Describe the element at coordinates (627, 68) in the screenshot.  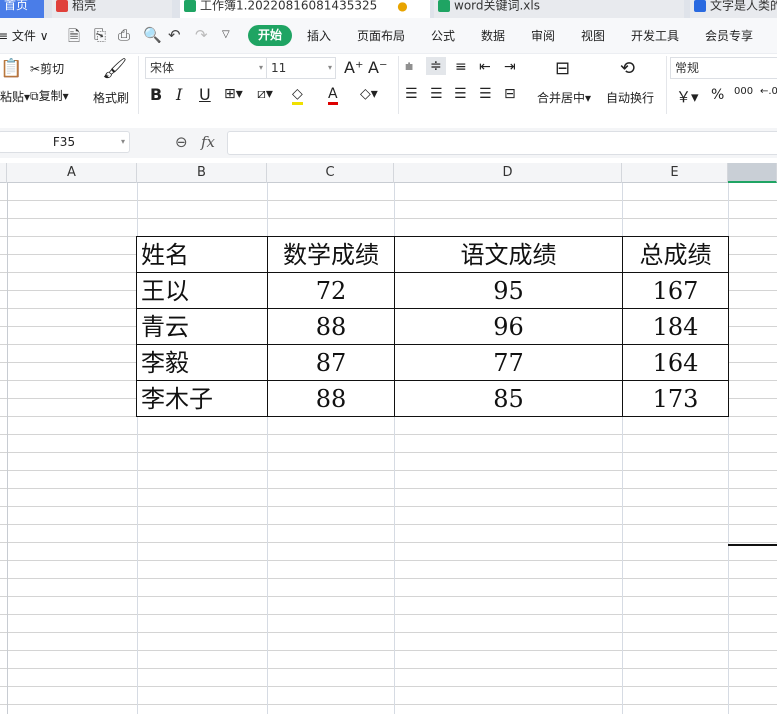
I see `wrap-icon: ⟲` at that location.